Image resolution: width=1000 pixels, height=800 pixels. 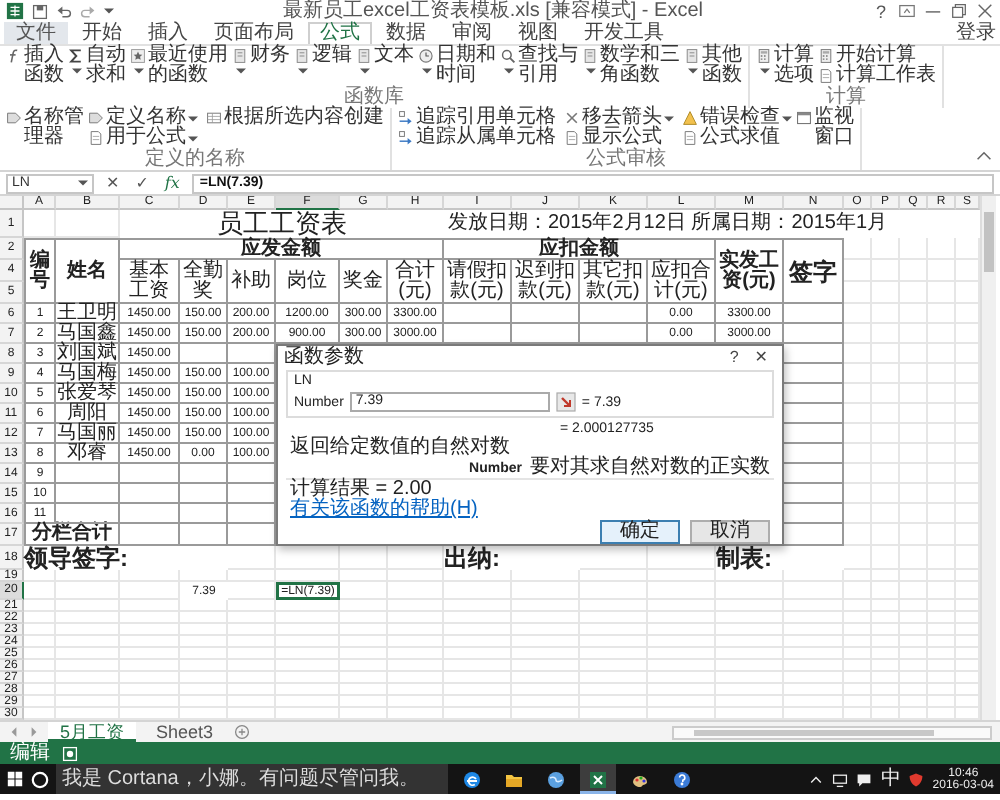 What do you see at coordinates (185, 732) in the screenshot?
I see `sheet-tab: Sheet3` at bounding box center [185, 732].